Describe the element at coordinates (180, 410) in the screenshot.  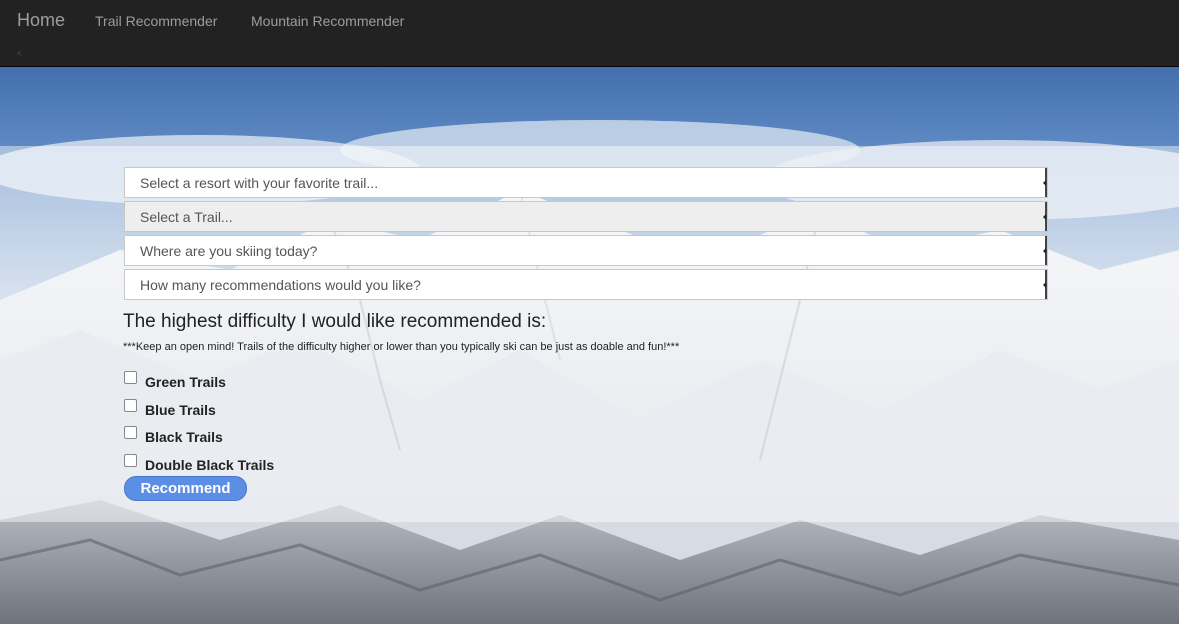
I see `blue-trails-label: Blue Trails` at that location.